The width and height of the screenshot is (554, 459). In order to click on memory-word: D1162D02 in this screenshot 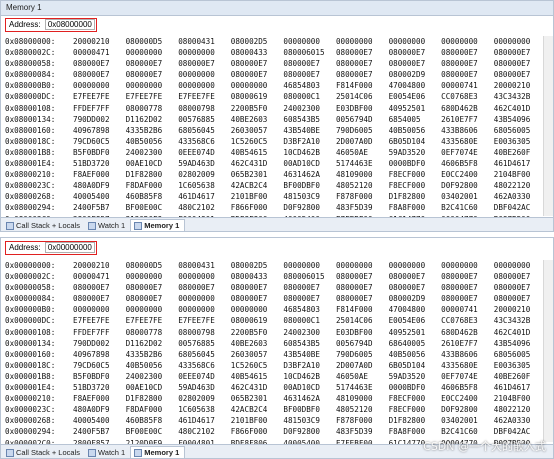, I will do `click(152, 119)`.